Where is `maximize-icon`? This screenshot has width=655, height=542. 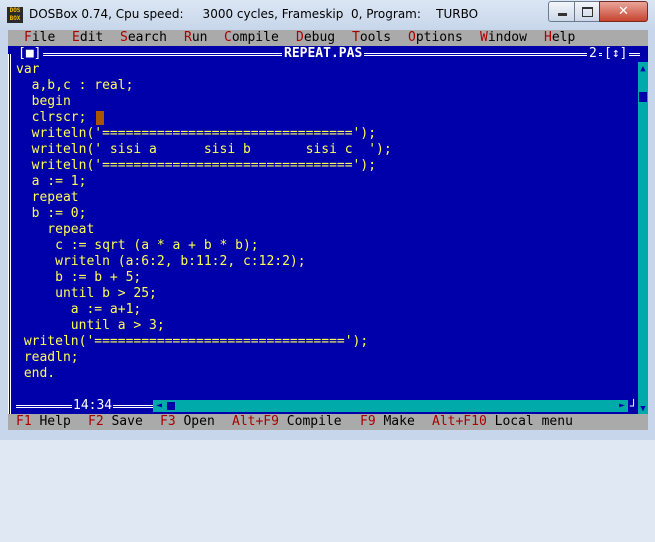
maximize-icon is located at coordinates (587, 11).